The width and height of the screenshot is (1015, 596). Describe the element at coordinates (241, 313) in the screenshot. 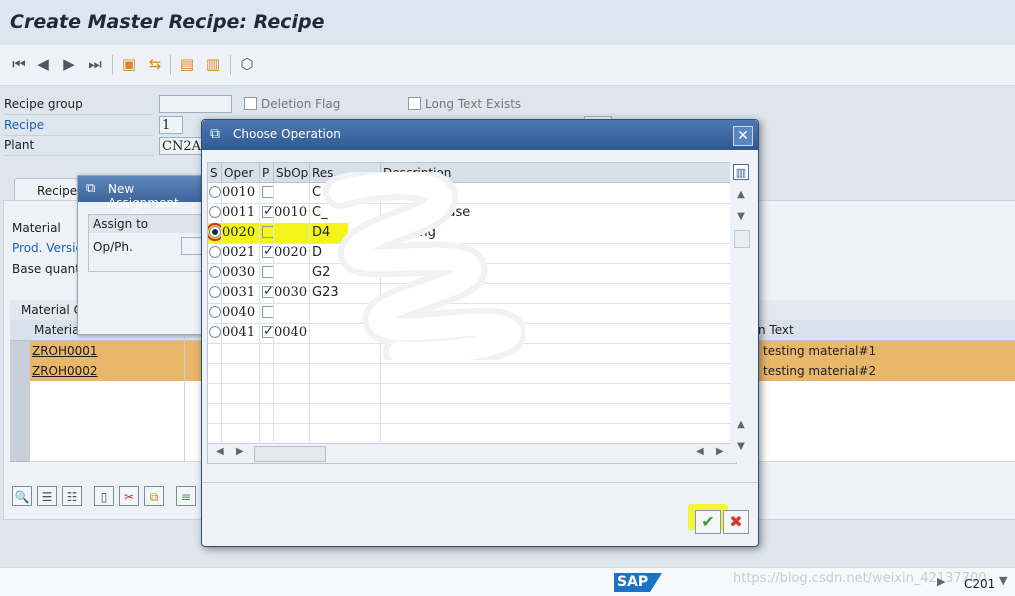

I see `oper-cell: 0040` at that location.